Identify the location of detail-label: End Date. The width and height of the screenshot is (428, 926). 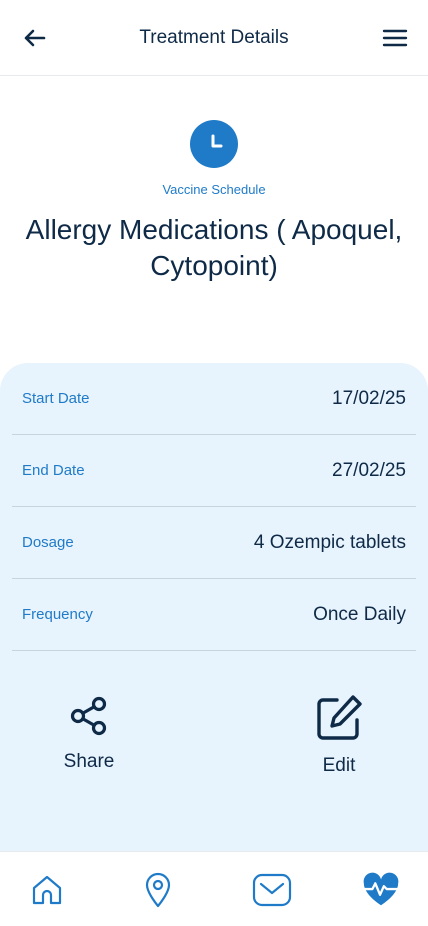
(53, 470).